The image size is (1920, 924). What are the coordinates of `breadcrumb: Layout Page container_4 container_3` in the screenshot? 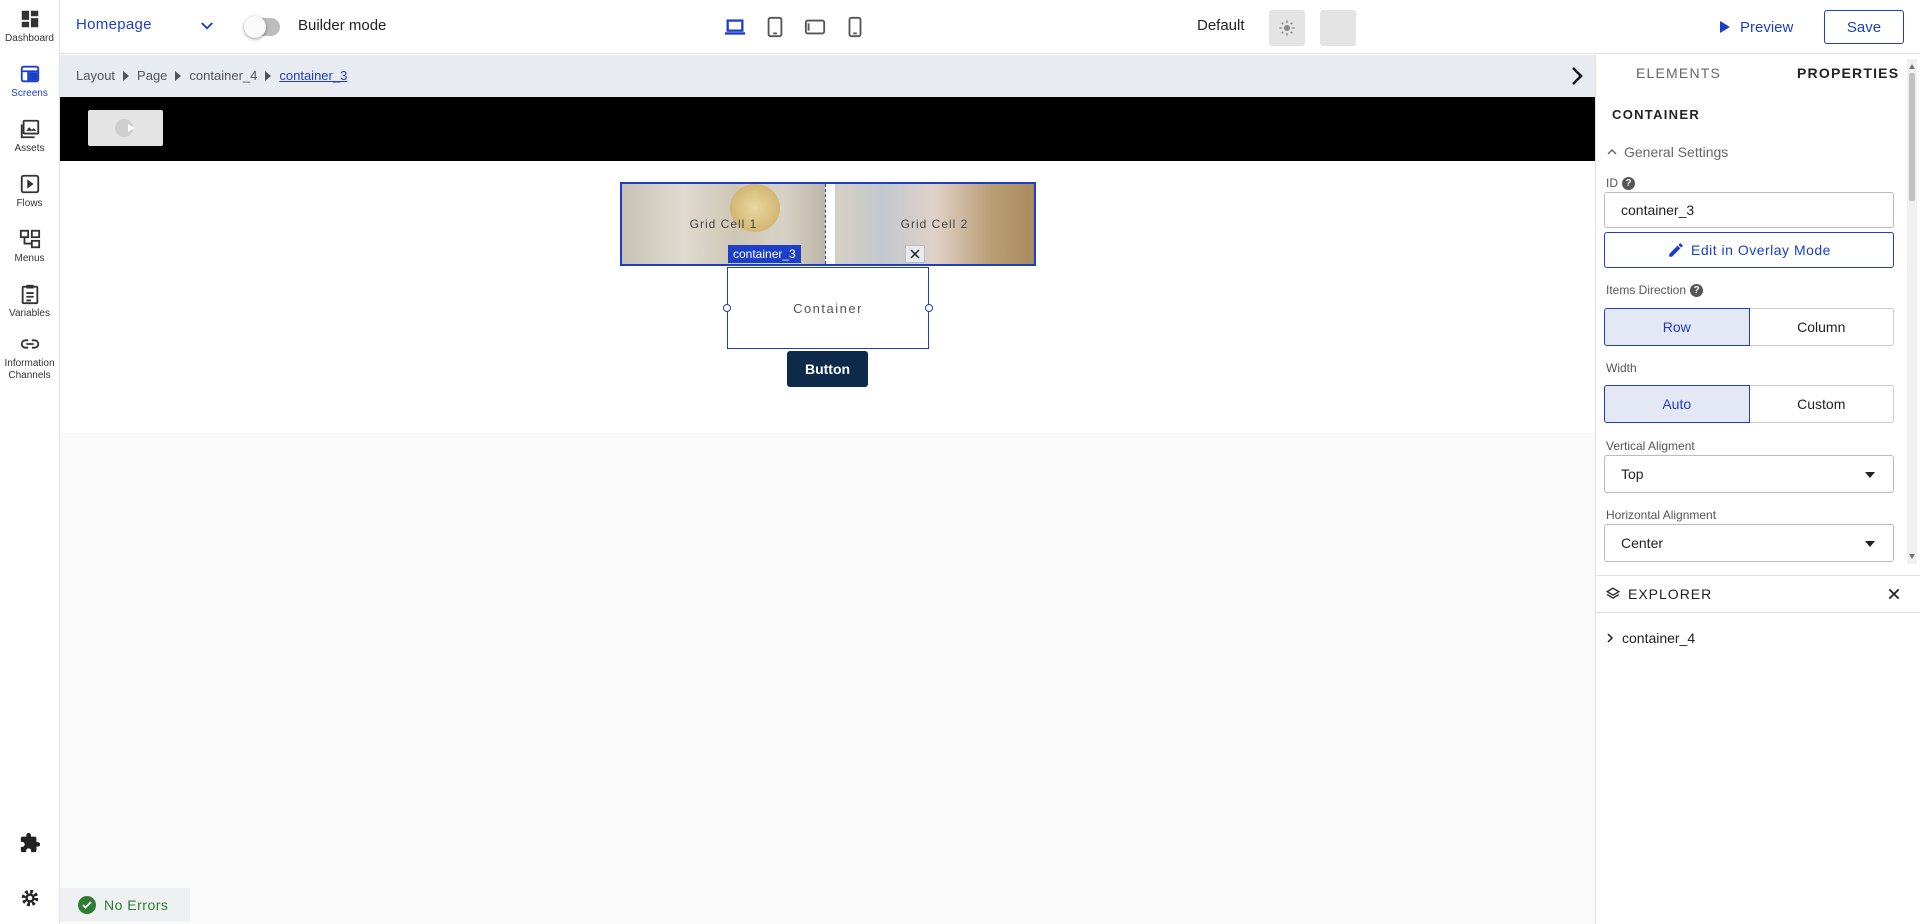 It's located at (211, 75).